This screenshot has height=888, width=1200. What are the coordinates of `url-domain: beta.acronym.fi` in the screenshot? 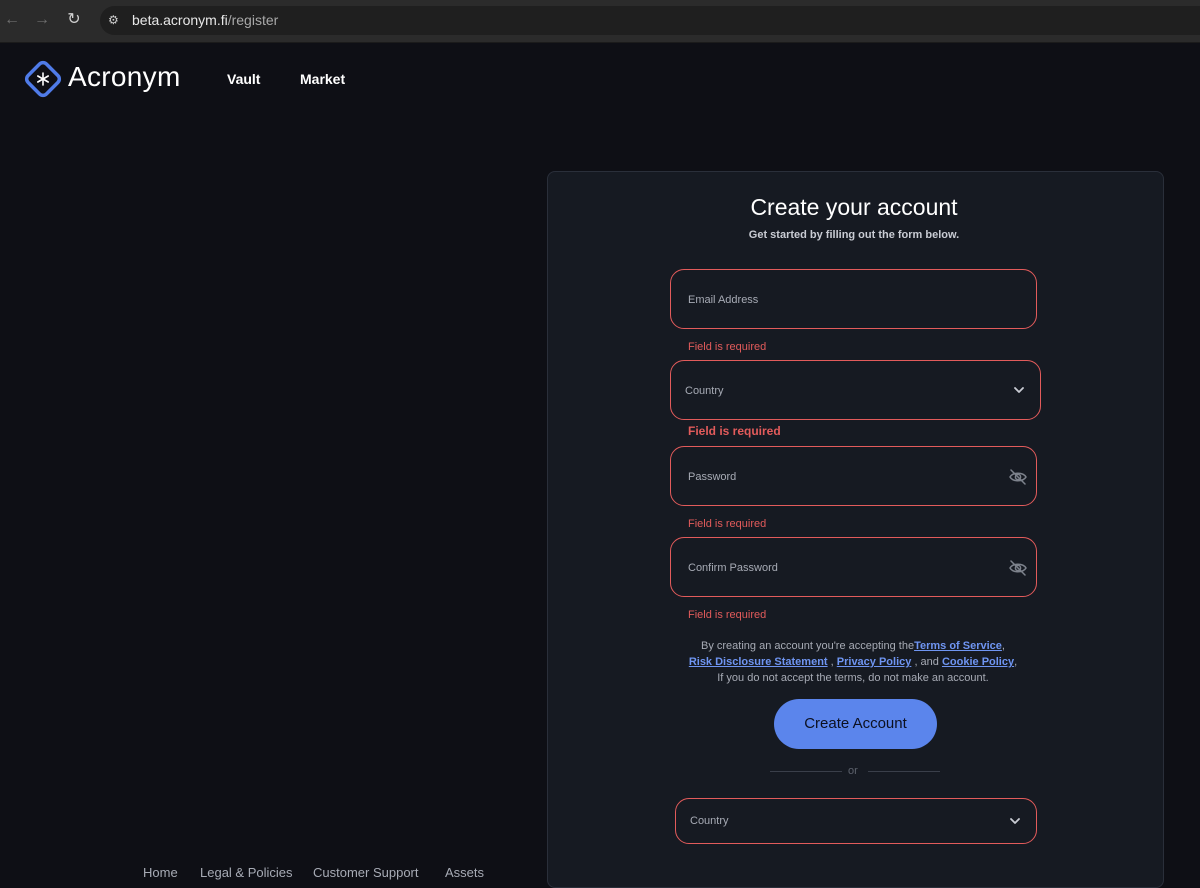 It's located at (180, 20).